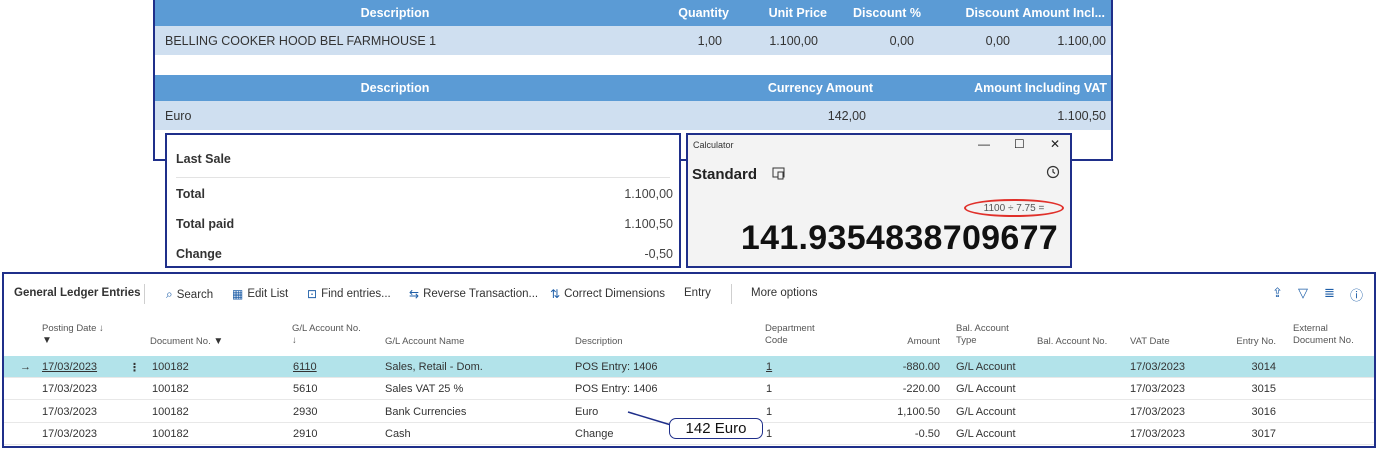  What do you see at coordinates (434, 367) in the screenshot?
I see `cell-gl-account-name-text: Sales, Retail - Dom.` at bounding box center [434, 367].